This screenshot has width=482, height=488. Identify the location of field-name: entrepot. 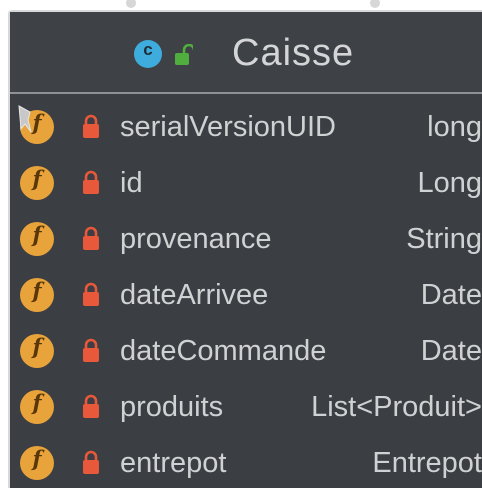
(173, 463).